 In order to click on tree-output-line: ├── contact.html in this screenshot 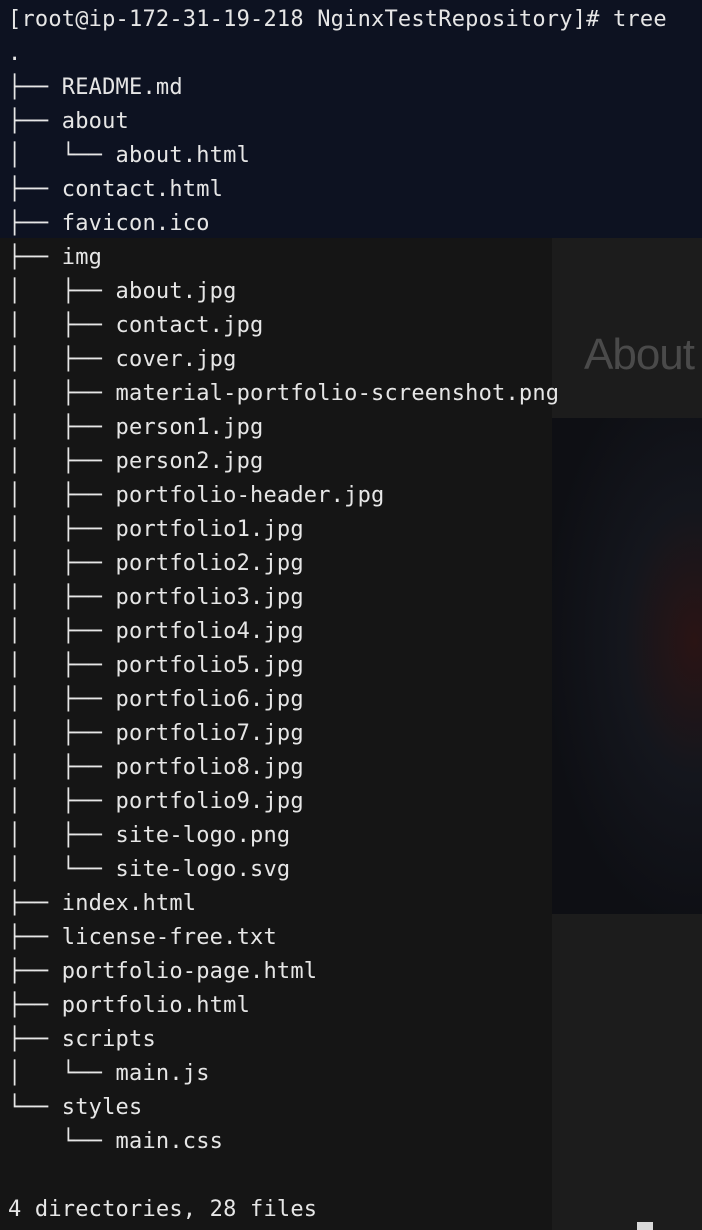, I will do `click(116, 189)`.